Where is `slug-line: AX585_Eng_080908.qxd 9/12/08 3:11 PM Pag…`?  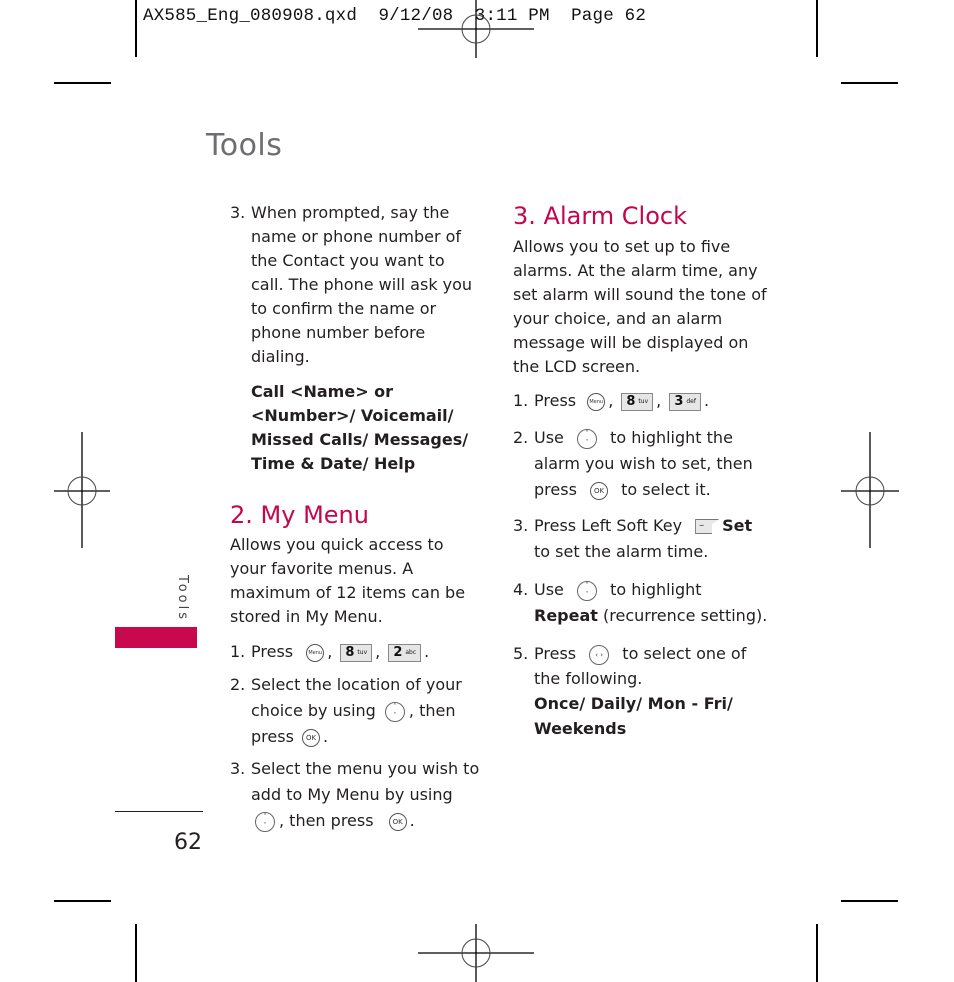 slug-line: AX585_Eng_080908.qxd 9/12/08 3:11 PM Pag… is located at coordinates (394, 16).